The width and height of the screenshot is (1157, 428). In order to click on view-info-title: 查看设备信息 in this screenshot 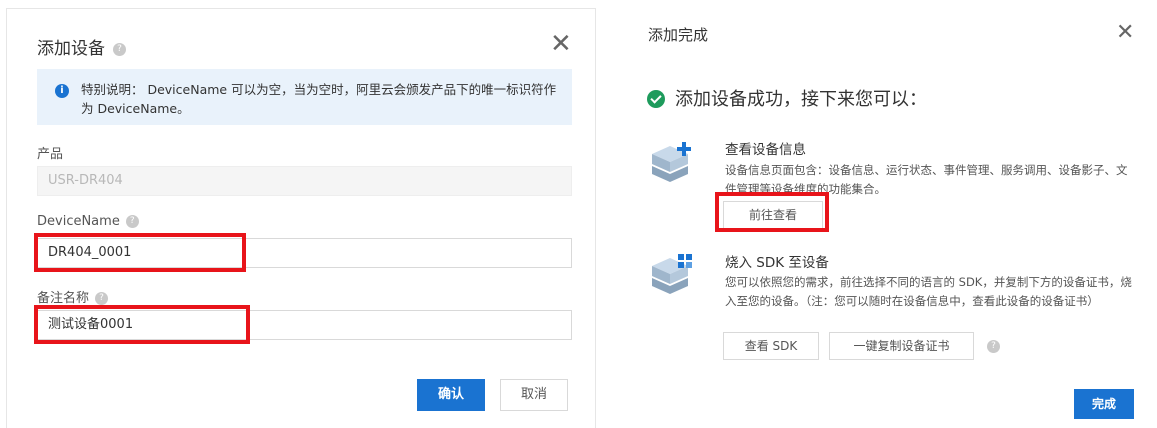, I will do `click(765, 150)`.